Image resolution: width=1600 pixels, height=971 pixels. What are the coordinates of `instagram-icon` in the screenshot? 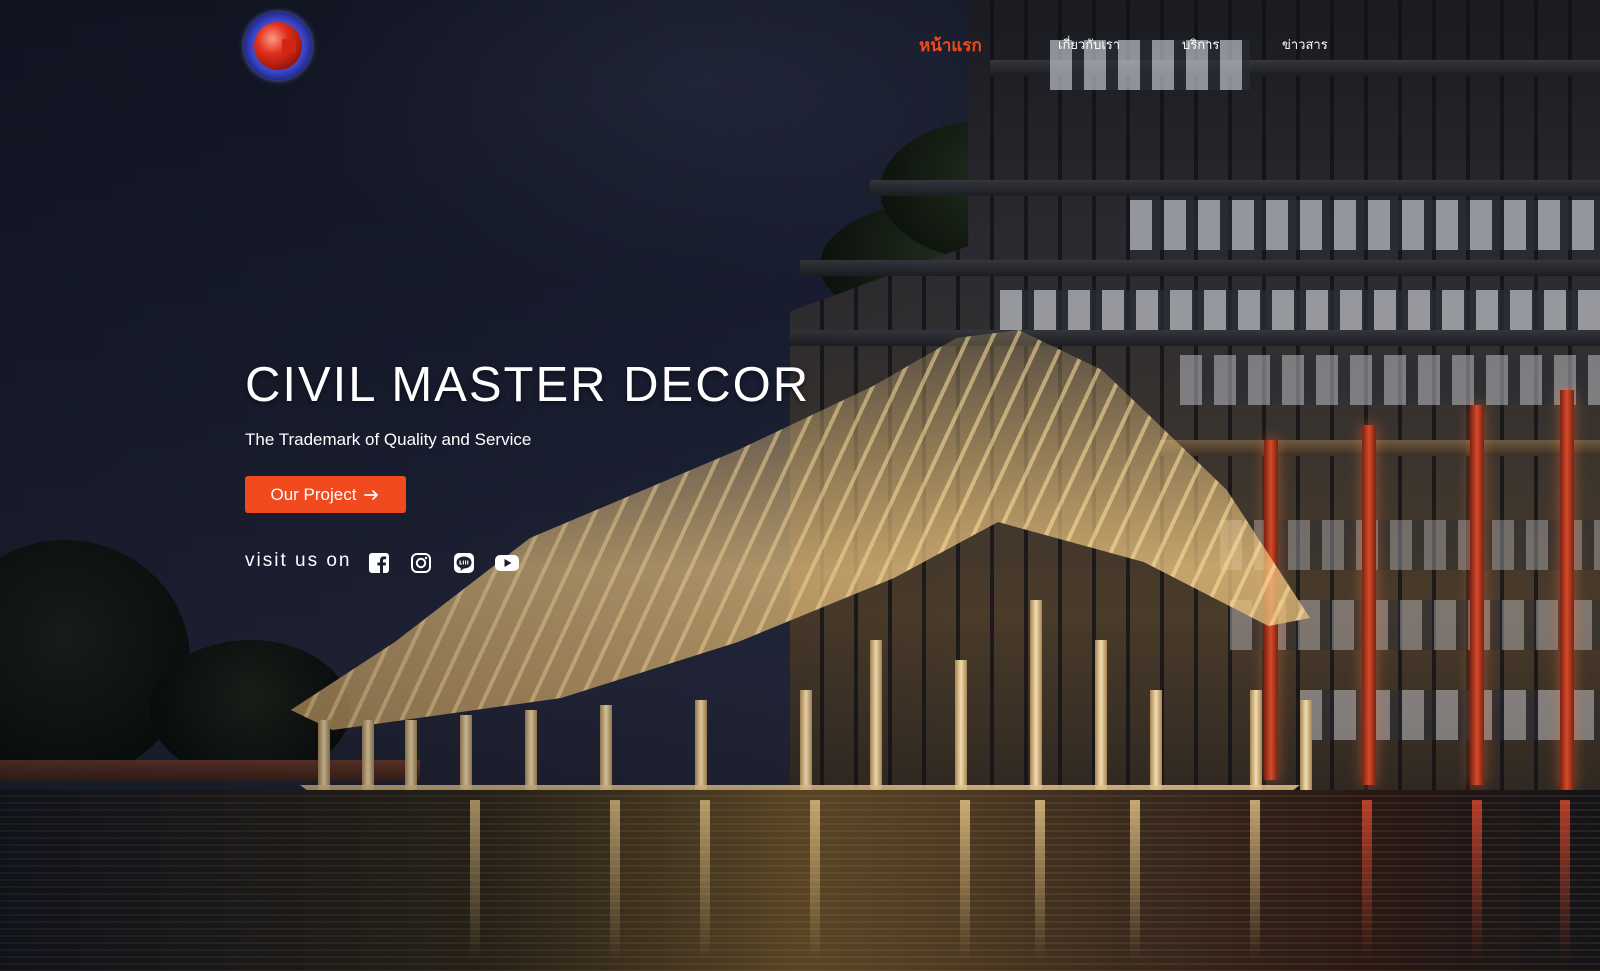 It's located at (421, 563).